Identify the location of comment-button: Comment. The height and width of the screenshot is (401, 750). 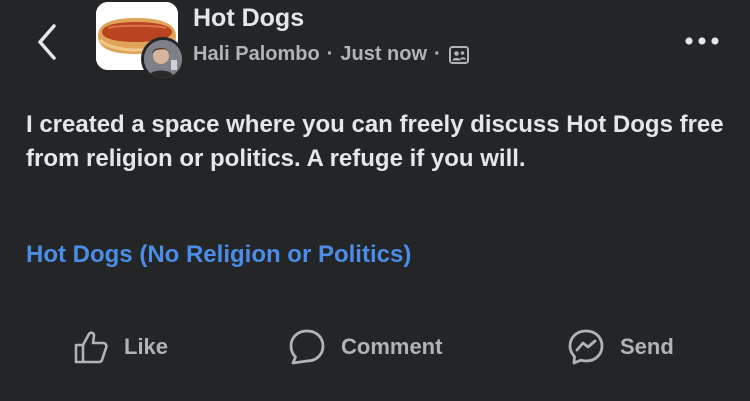
(364, 347).